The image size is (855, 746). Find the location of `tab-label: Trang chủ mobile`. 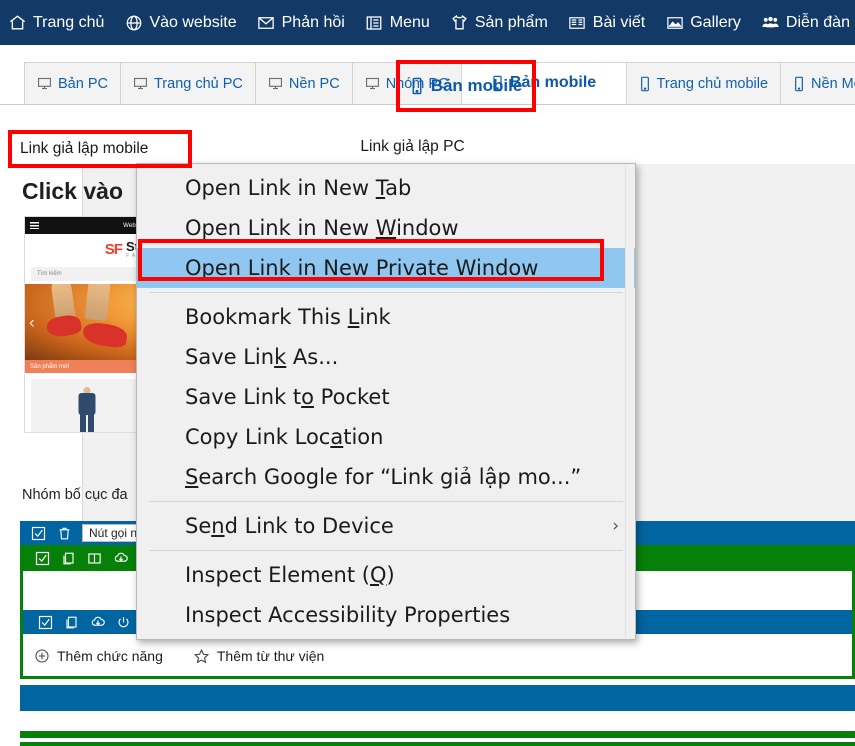

tab-label: Trang chủ mobile is located at coordinates (712, 83).